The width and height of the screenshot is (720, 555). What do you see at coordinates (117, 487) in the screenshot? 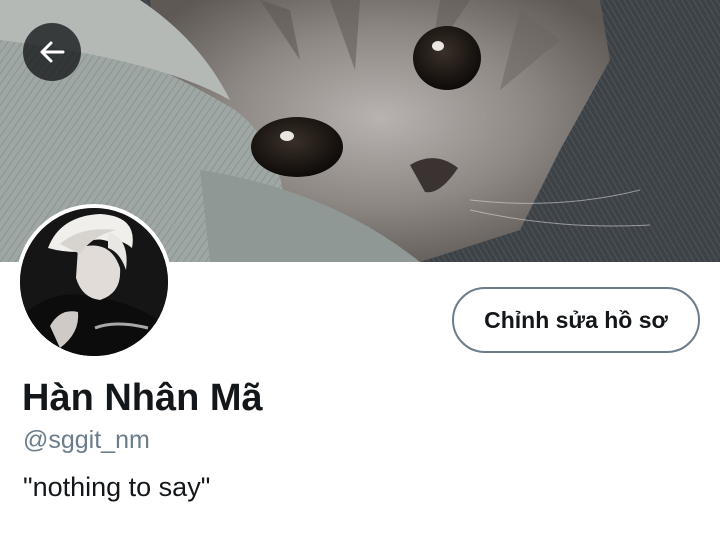
I see `bio-text: "nothing to say"` at bounding box center [117, 487].